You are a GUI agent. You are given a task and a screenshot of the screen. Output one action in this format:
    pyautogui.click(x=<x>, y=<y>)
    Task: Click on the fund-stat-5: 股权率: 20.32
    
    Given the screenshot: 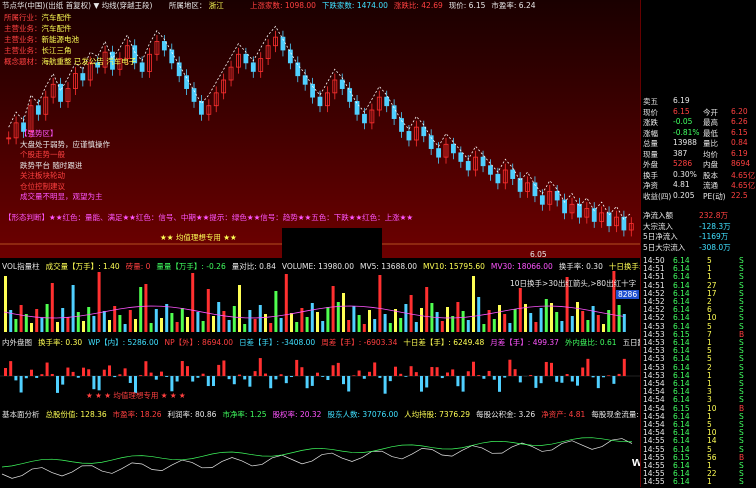 What is the action you would take?
    pyautogui.click(x=297, y=414)
    